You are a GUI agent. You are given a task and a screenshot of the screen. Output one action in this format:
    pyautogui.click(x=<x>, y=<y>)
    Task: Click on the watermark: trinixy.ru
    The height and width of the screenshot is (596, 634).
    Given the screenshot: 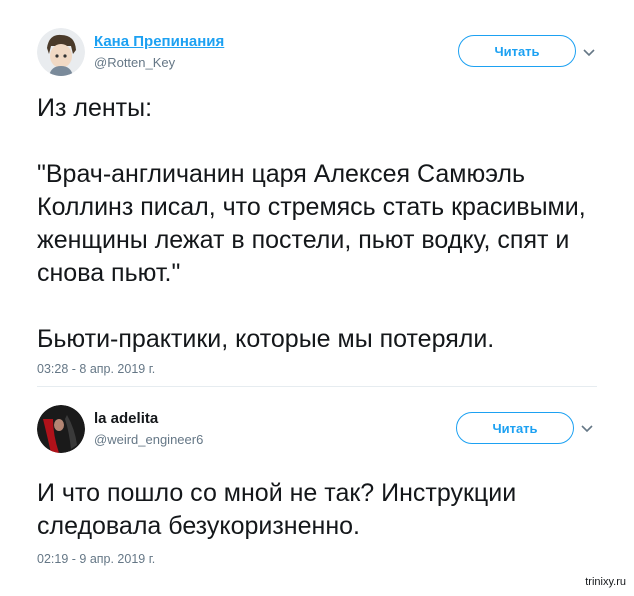 What is the action you would take?
    pyautogui.click(x=605, y=582)
    